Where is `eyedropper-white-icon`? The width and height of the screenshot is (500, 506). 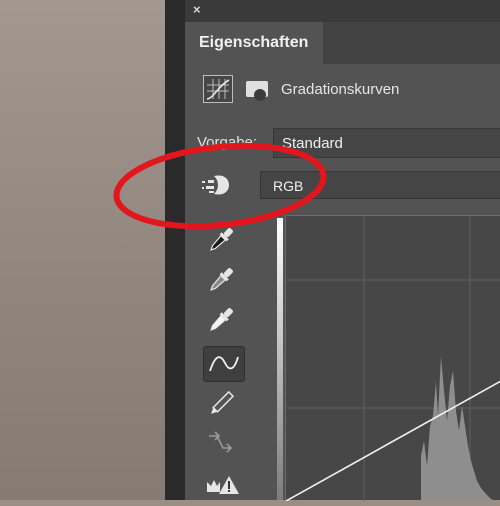 eyedropper-white-icon is located at coordinates (221, 319).